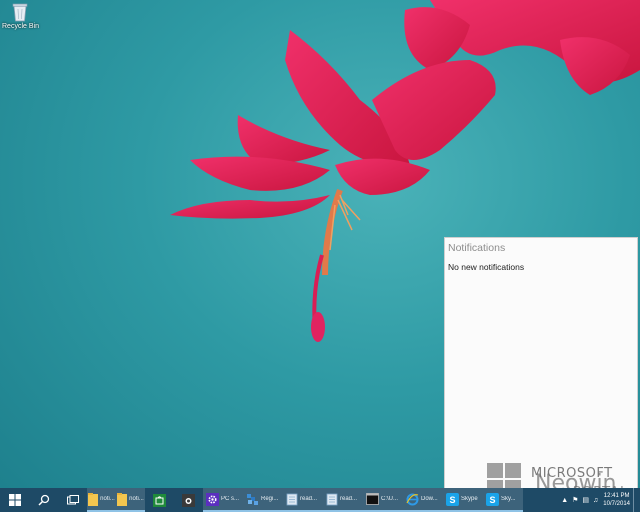 The image size is (640, 512). I want to click on command-prompt-icon, so click(372, 499).